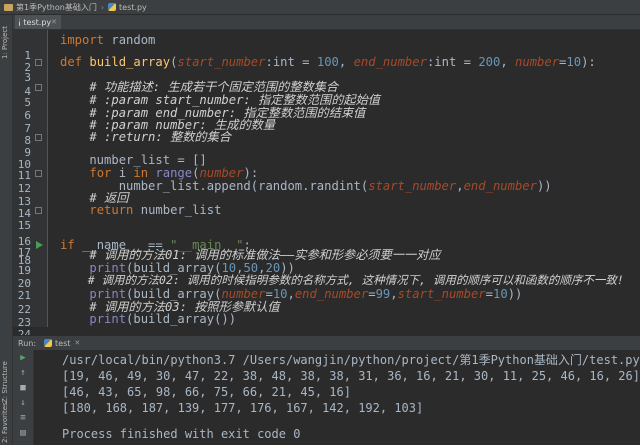  Describe the element at coordinates (23, 358) in the screenshot. I see `rerun-icon: ▶` at that location.